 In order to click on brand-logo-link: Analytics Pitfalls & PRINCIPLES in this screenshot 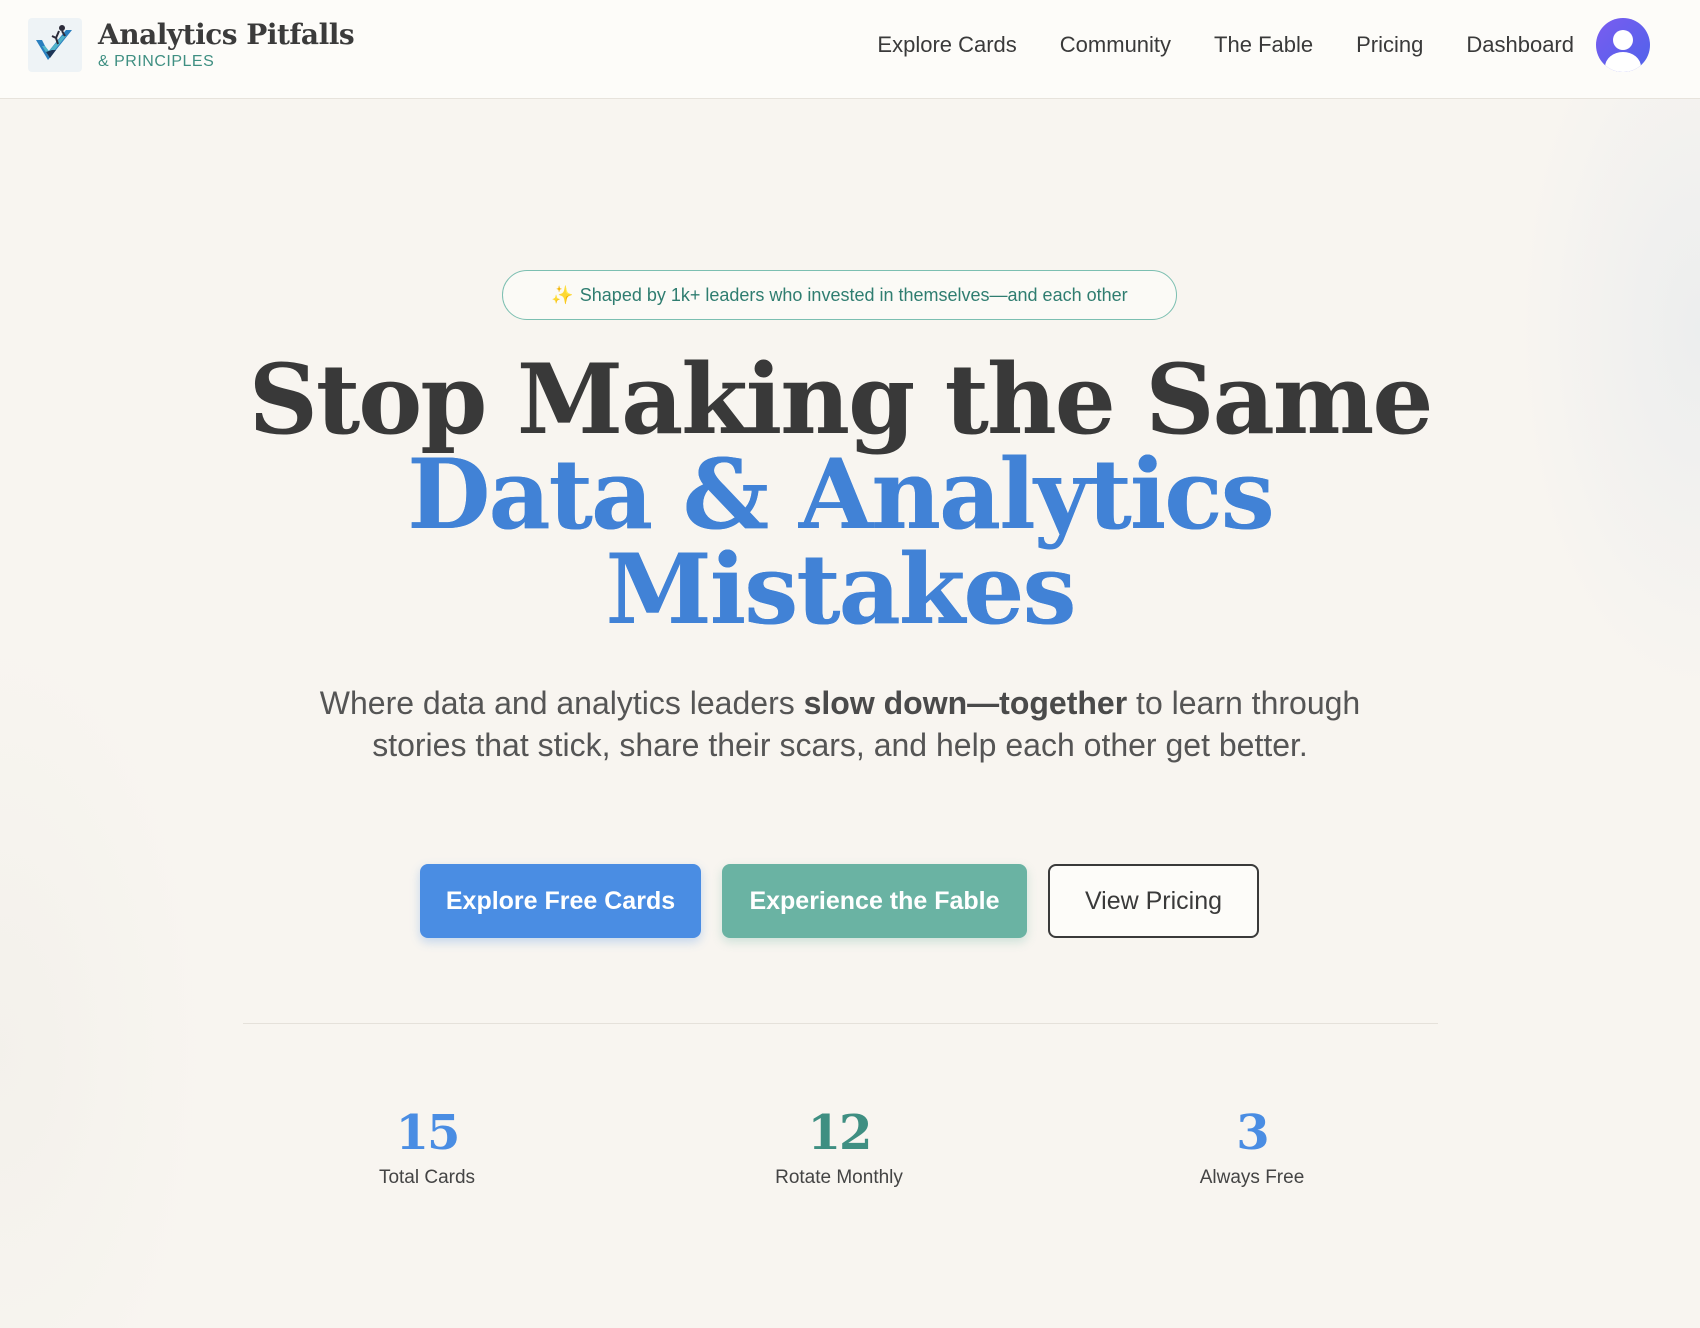, I will do `click(191, 45)`.